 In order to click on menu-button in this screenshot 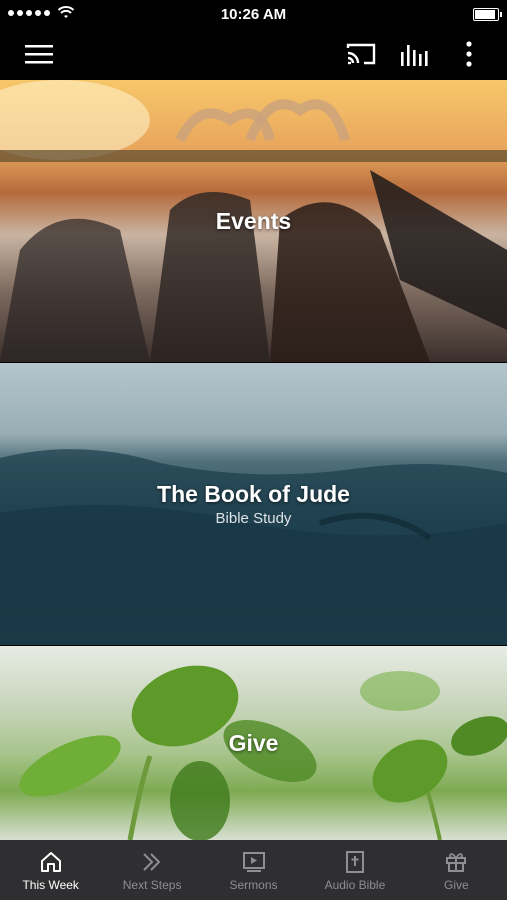, I will do `click(39, 53)`.